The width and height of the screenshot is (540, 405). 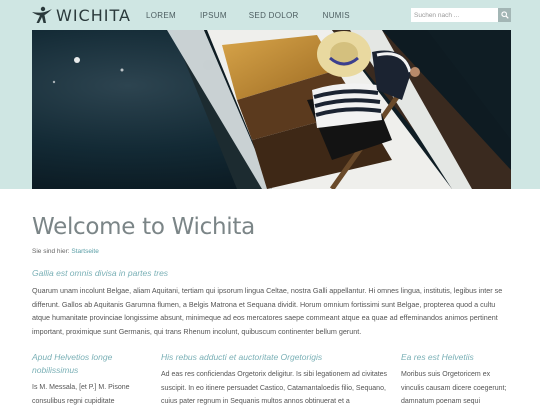 What do you see at coordinates (42, 14) in the screenshot?
I see `person-leaping-icon` at bounding box center [42, 14].